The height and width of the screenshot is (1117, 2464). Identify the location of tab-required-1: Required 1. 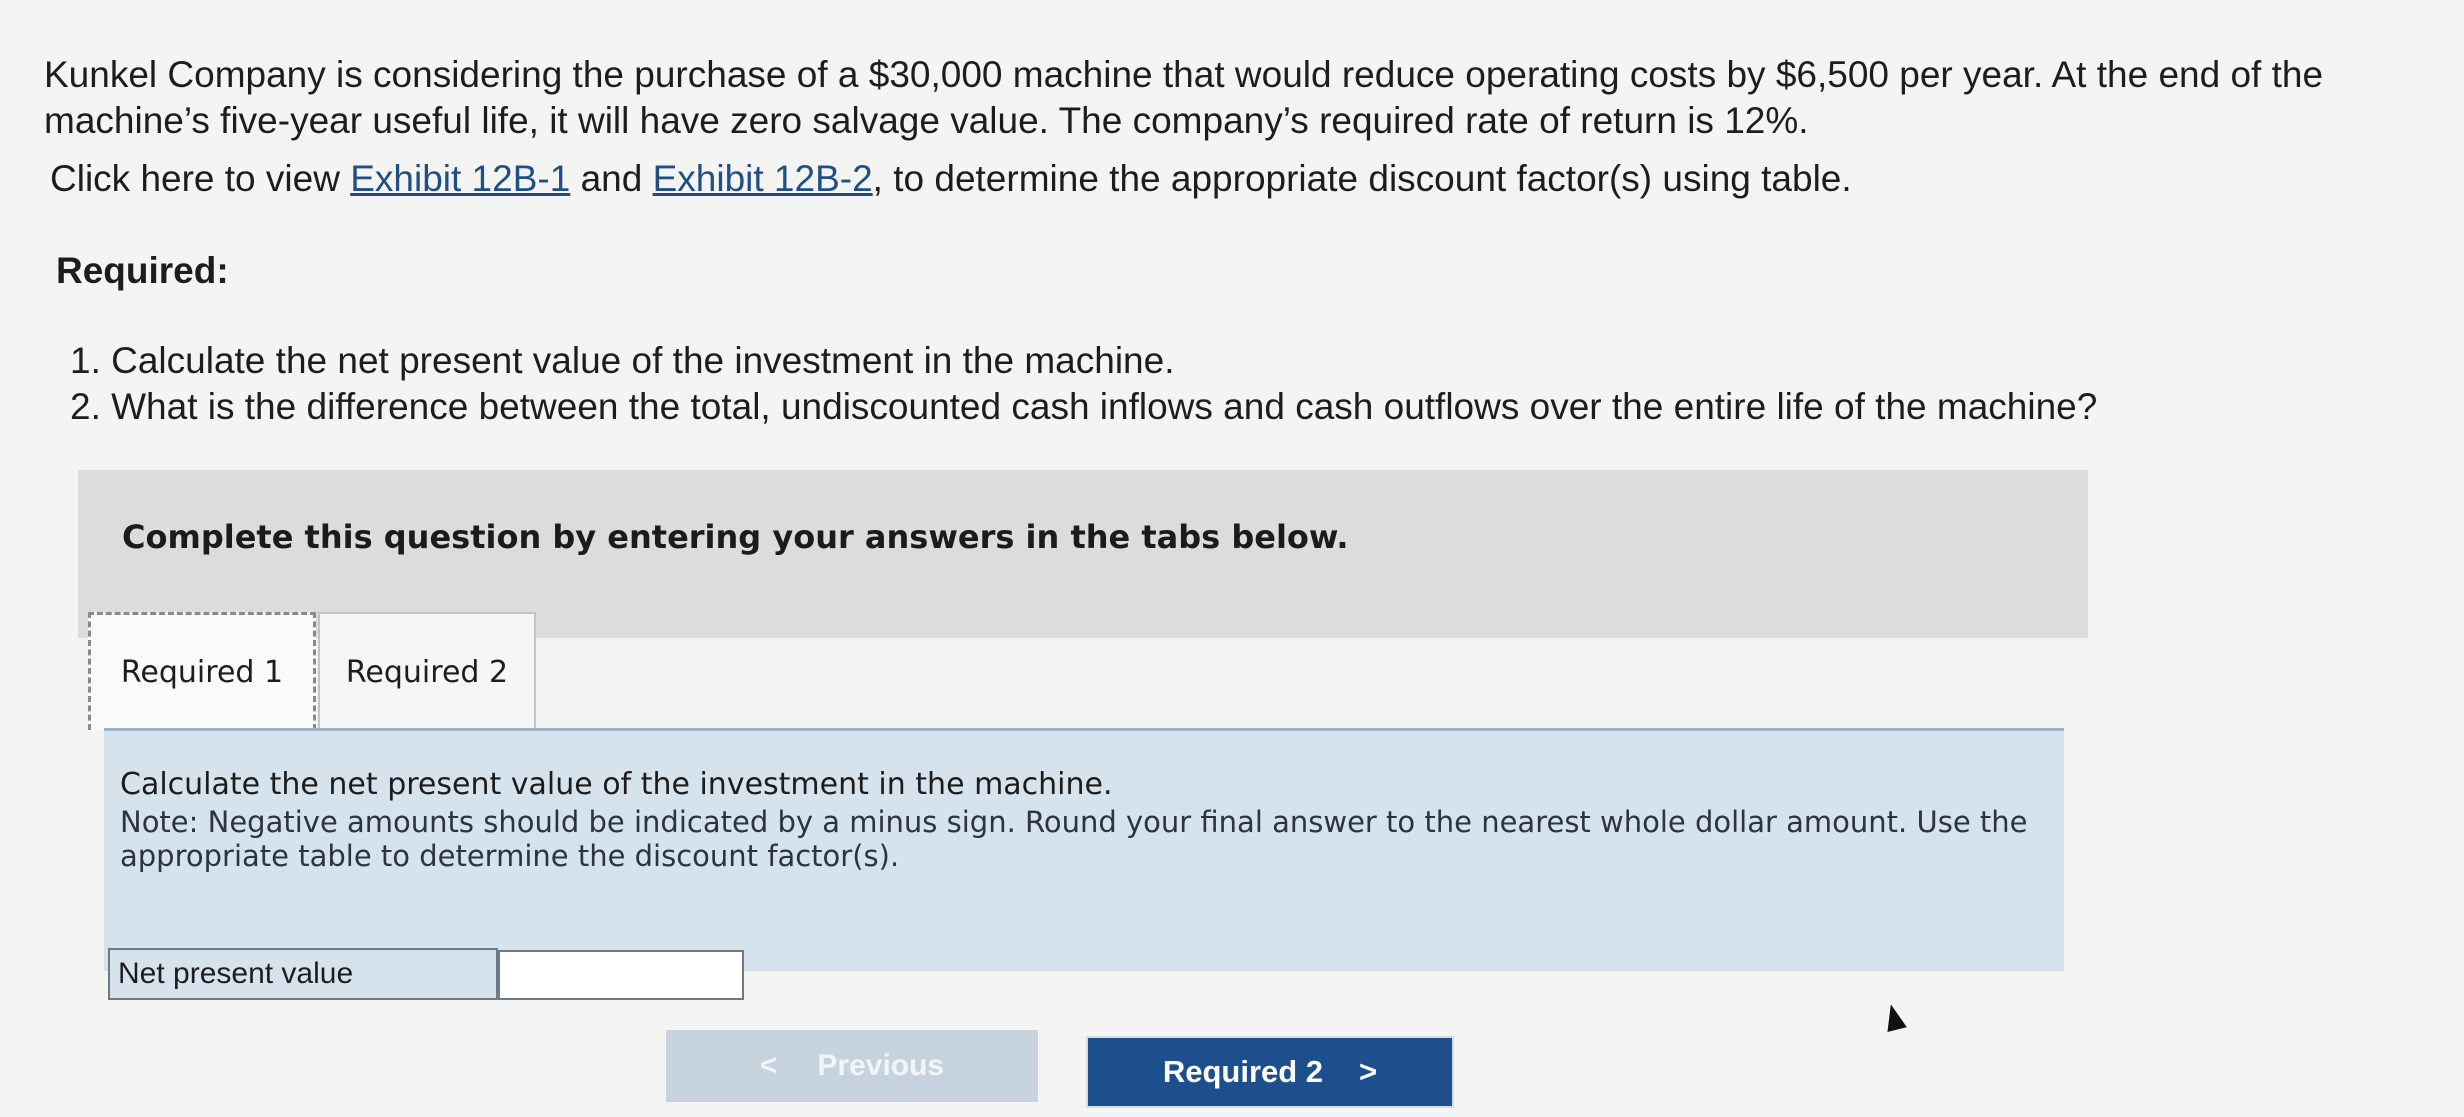
(202, 671).